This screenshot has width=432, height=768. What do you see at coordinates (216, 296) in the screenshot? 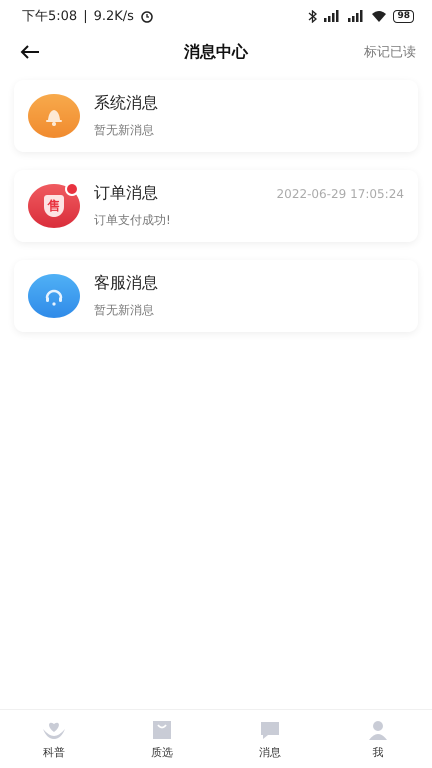
I see `message-card: 客服消息 暂无新消息` at bounding box center [216, 296].